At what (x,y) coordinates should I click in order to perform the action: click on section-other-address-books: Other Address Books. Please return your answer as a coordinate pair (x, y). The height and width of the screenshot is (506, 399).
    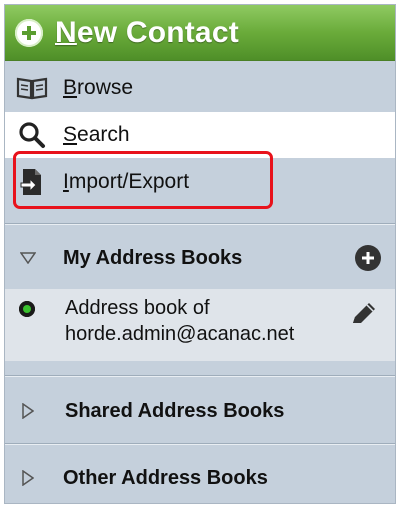
    Looking at the image, I should click on (200, 478).